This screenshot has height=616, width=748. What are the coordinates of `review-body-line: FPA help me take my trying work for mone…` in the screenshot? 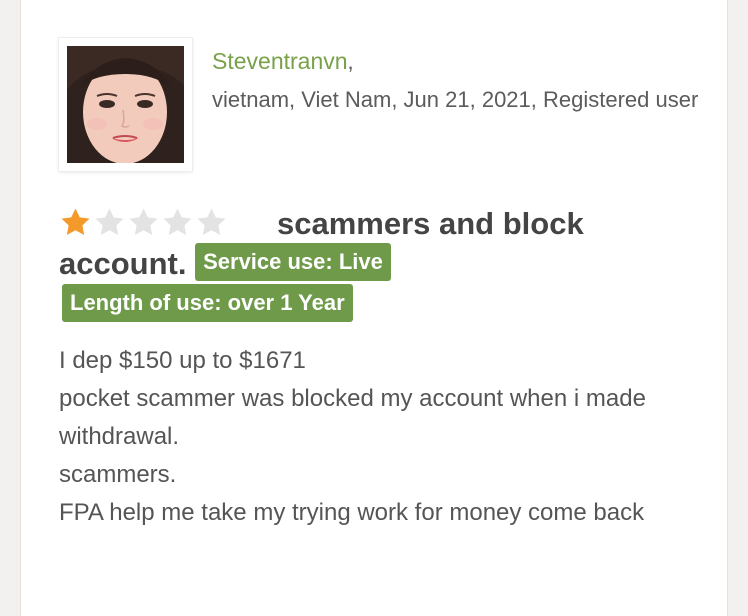 It's located at (352, 512).